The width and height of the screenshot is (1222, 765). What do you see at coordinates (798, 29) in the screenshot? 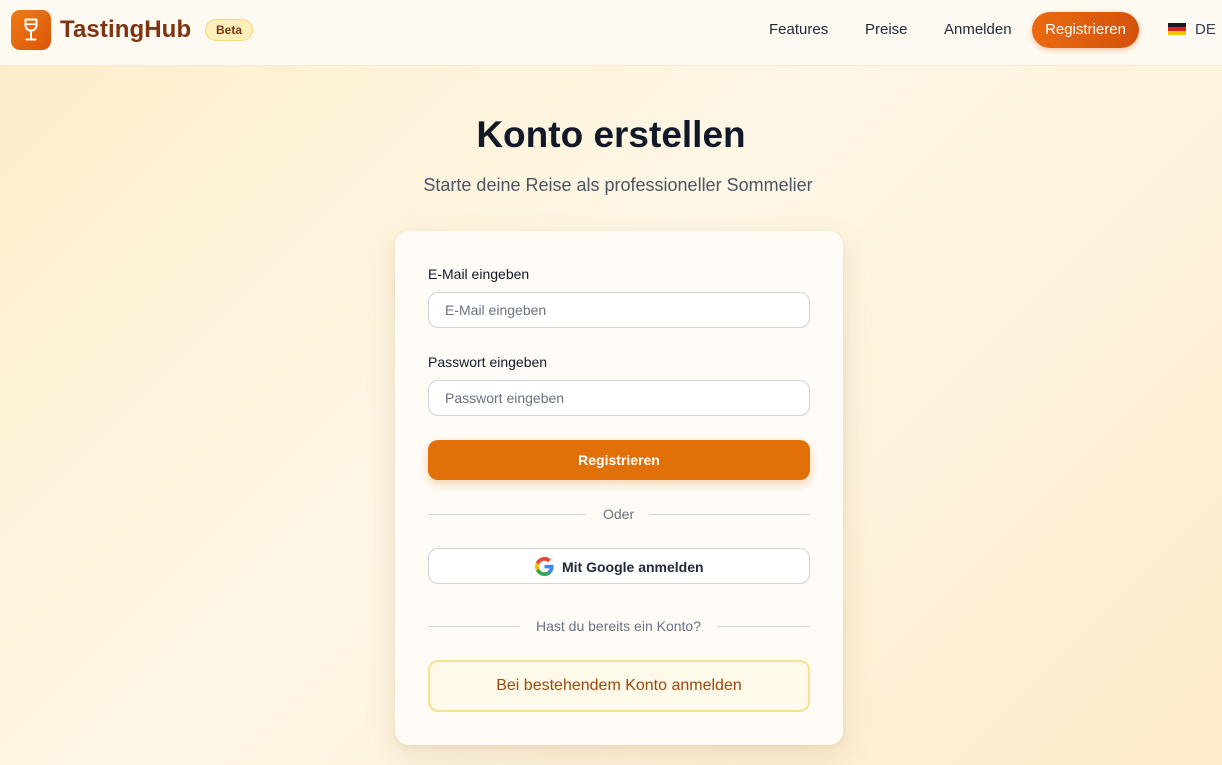
I see `nav-features-link: Features` at bounding box center [798, 29].